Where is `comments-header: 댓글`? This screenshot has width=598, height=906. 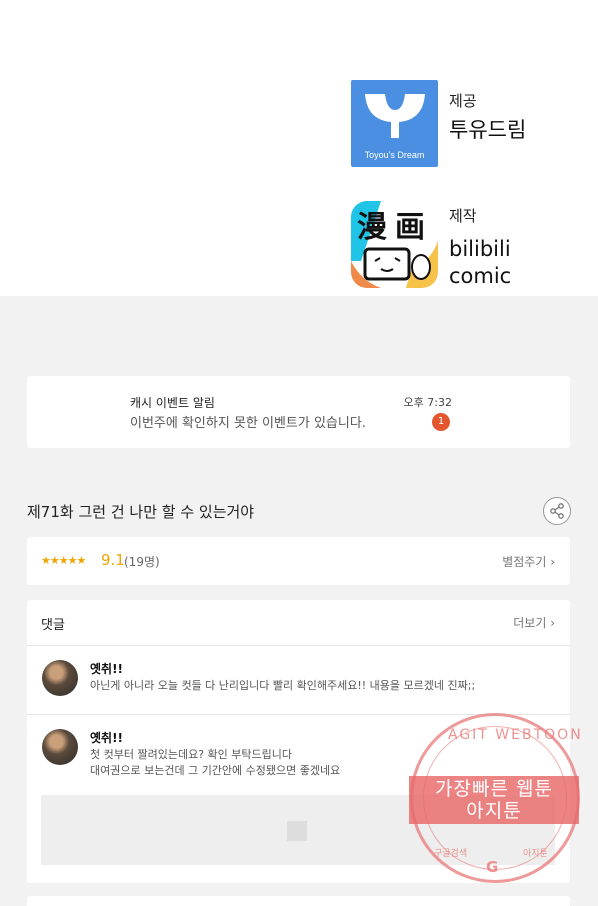
comments-header: 댓글 is located at coordinates (53, 625).